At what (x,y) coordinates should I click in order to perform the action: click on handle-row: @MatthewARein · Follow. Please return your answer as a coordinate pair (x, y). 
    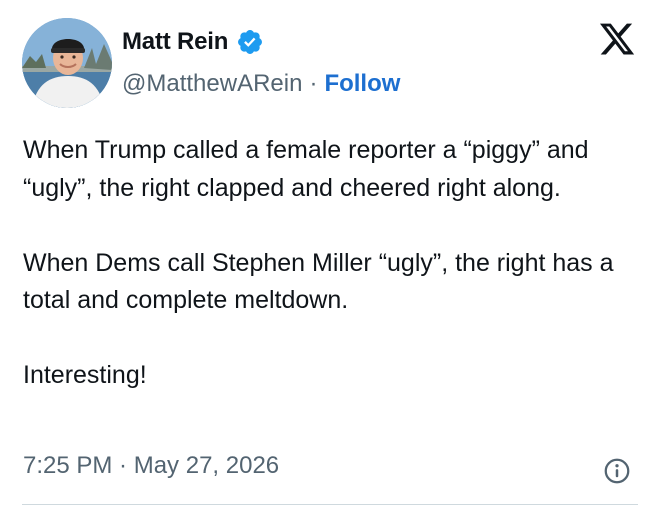
    Looking at the image, I should click on (261, 84).